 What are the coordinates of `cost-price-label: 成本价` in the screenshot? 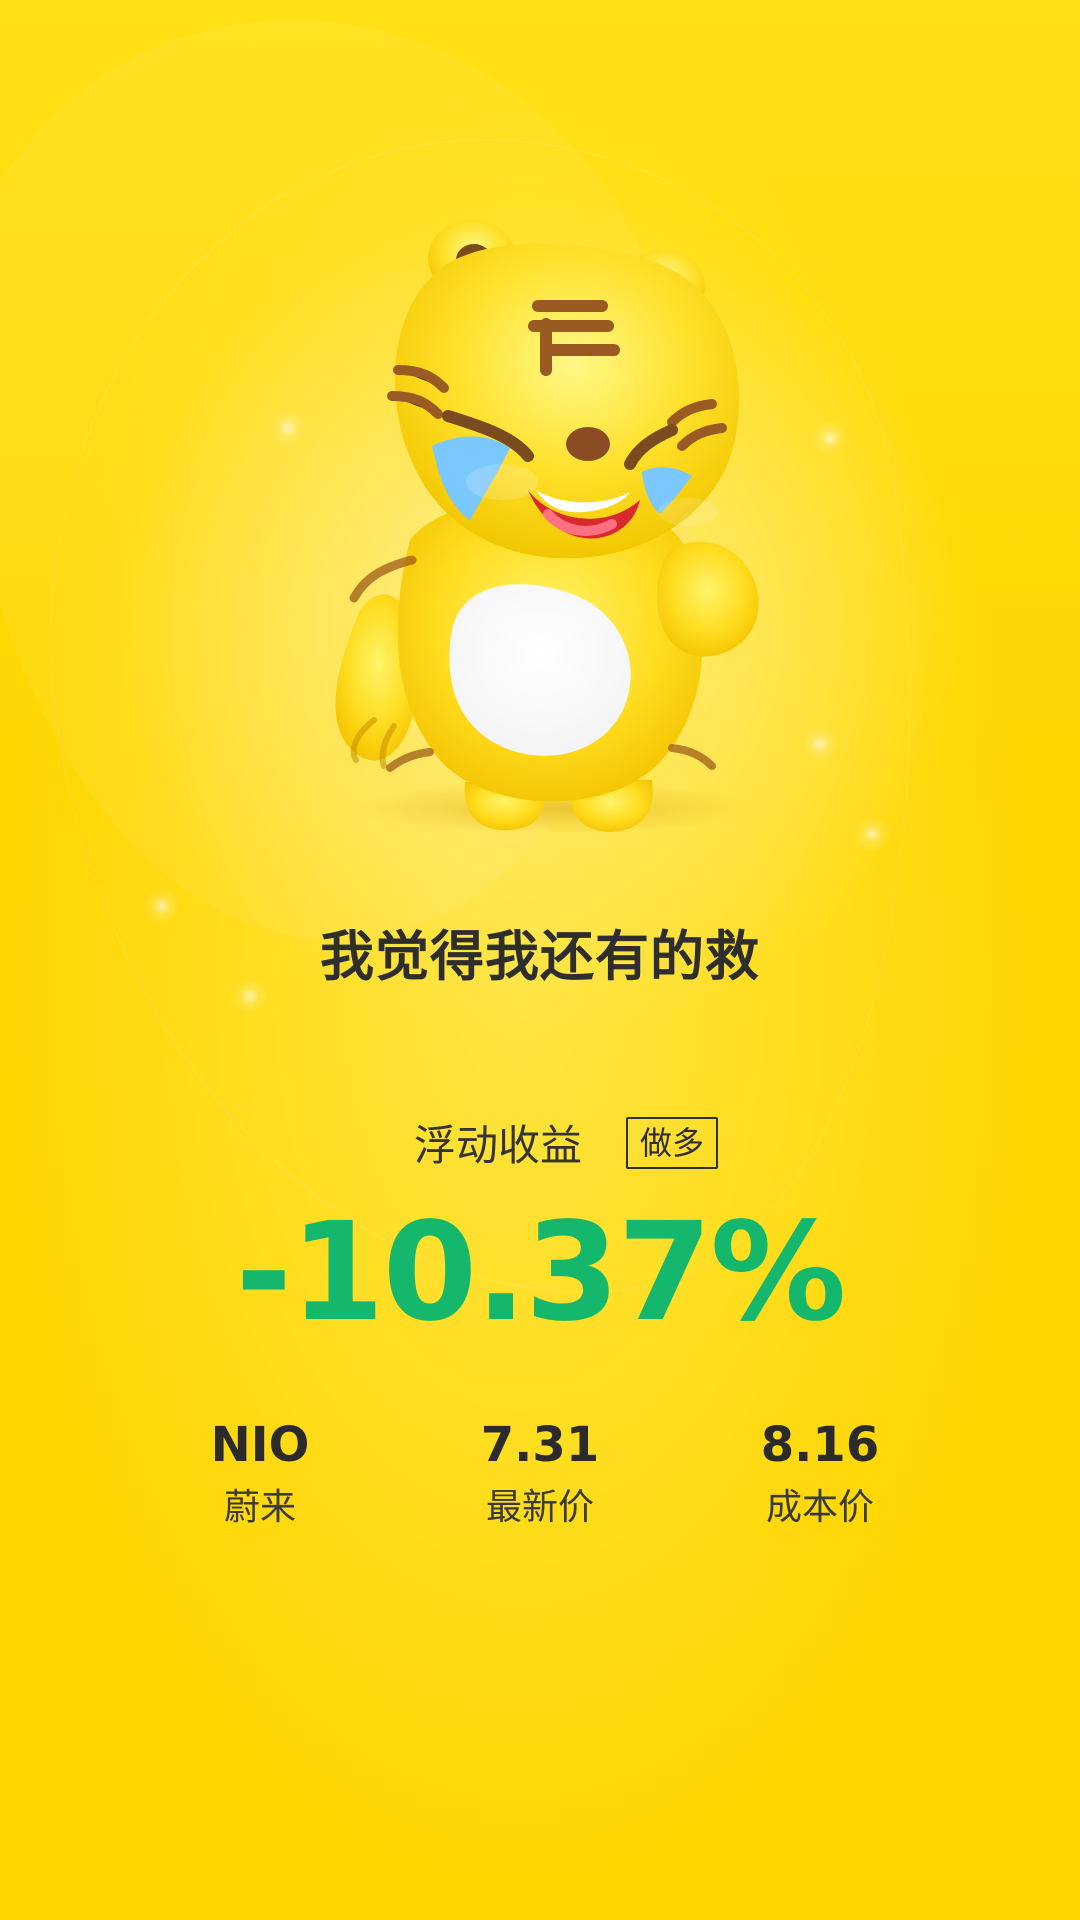 It's located at (819, 1507).